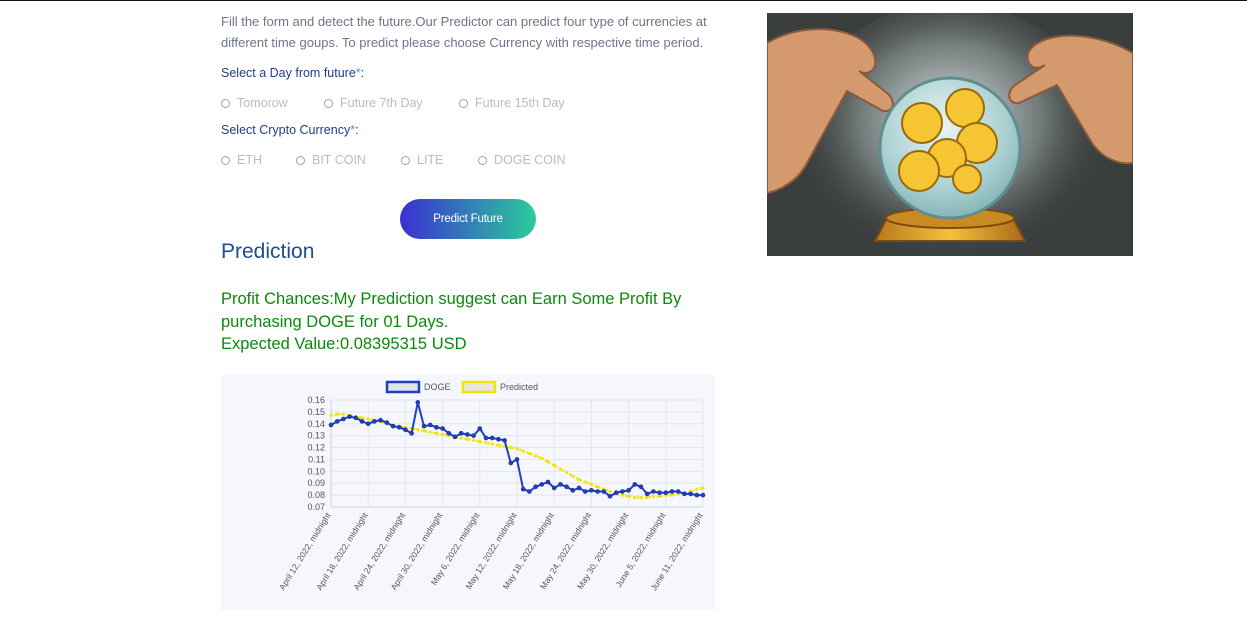 The height and width of the screenshot is (632, 1247). I want to click on day-label: Select a Day from future*:, so click(292, 73).